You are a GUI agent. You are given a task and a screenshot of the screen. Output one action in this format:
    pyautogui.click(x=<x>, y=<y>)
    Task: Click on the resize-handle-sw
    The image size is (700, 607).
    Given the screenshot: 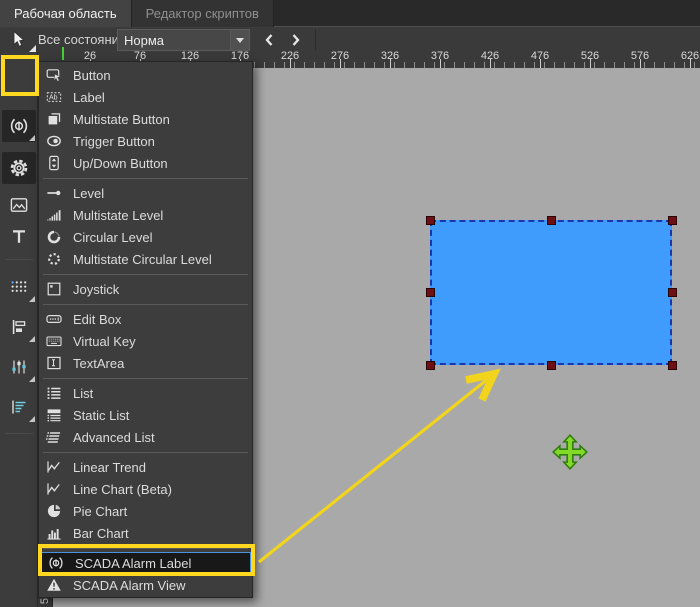 What is the action you would take?
    pyautogui.click(x=430, y=365)
    